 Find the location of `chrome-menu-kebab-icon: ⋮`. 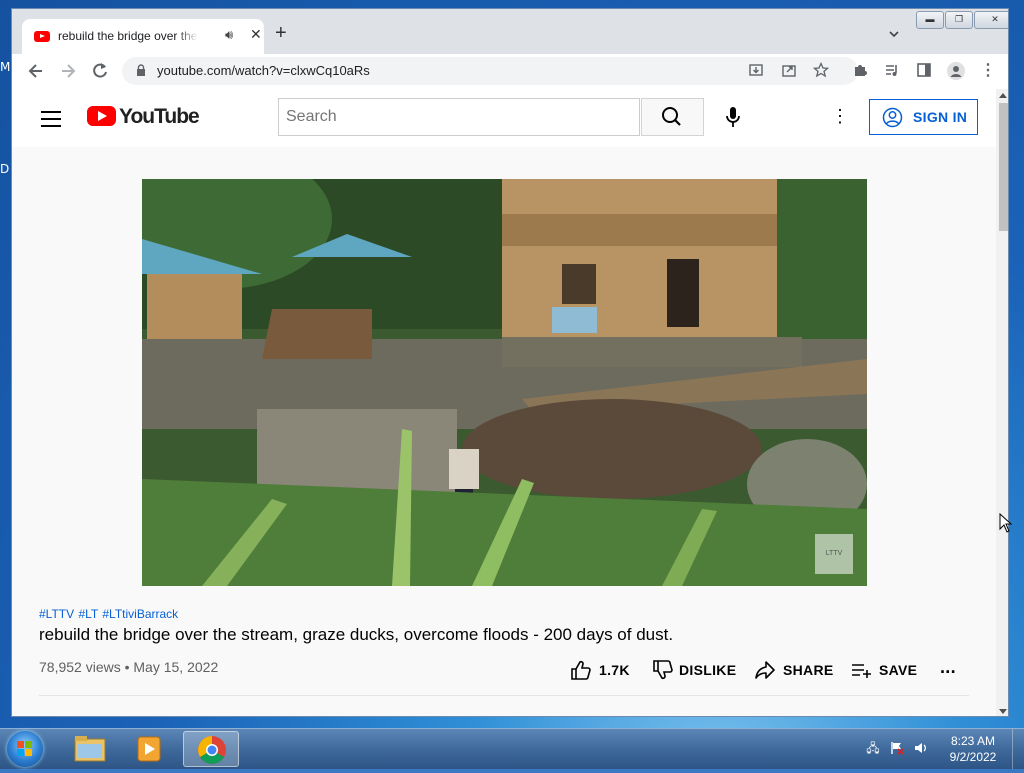

chrome-menu-kebab-icon: ⋮ is located at coordinates (988, 71).